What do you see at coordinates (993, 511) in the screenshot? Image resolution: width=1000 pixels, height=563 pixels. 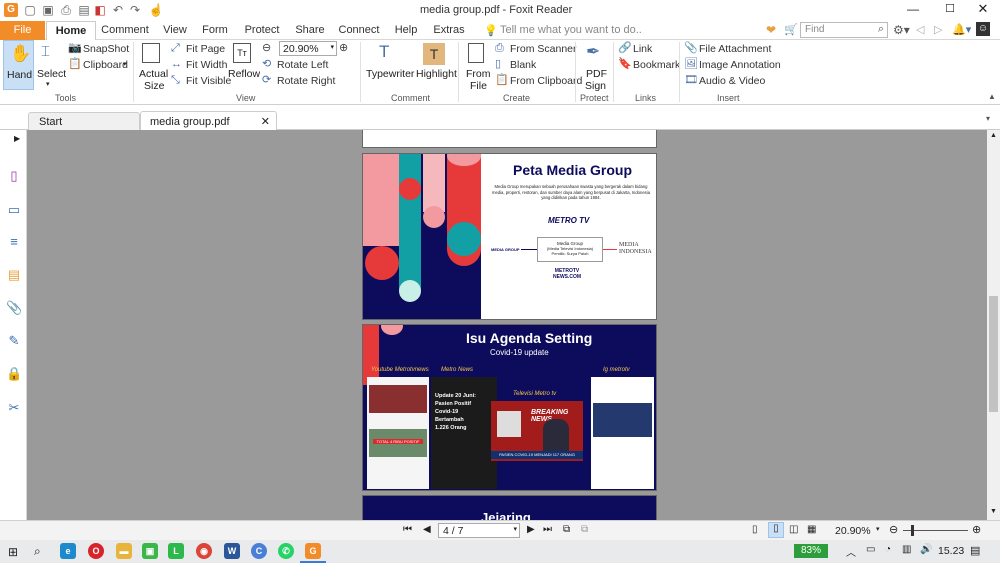 I see `scroll-down-icon: ▼` at bounding box center [993, 511].